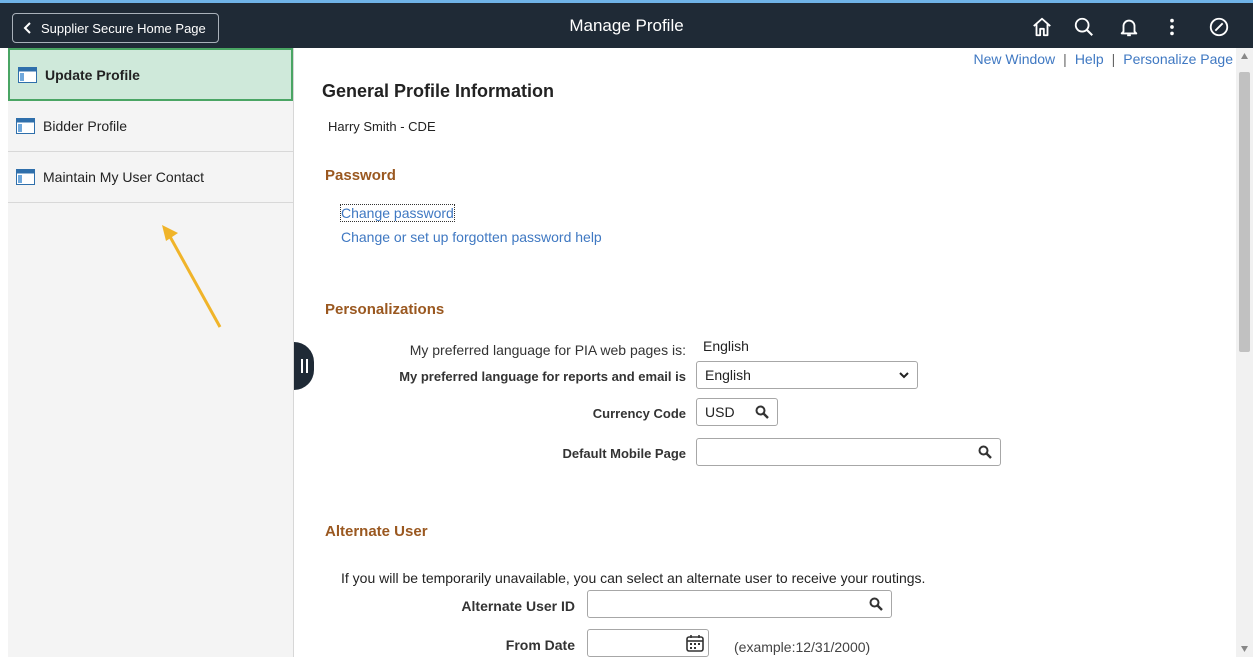 This screenshot has width=1253, height=657. I want to click on currency-code-value: USD, so click(720, 412).